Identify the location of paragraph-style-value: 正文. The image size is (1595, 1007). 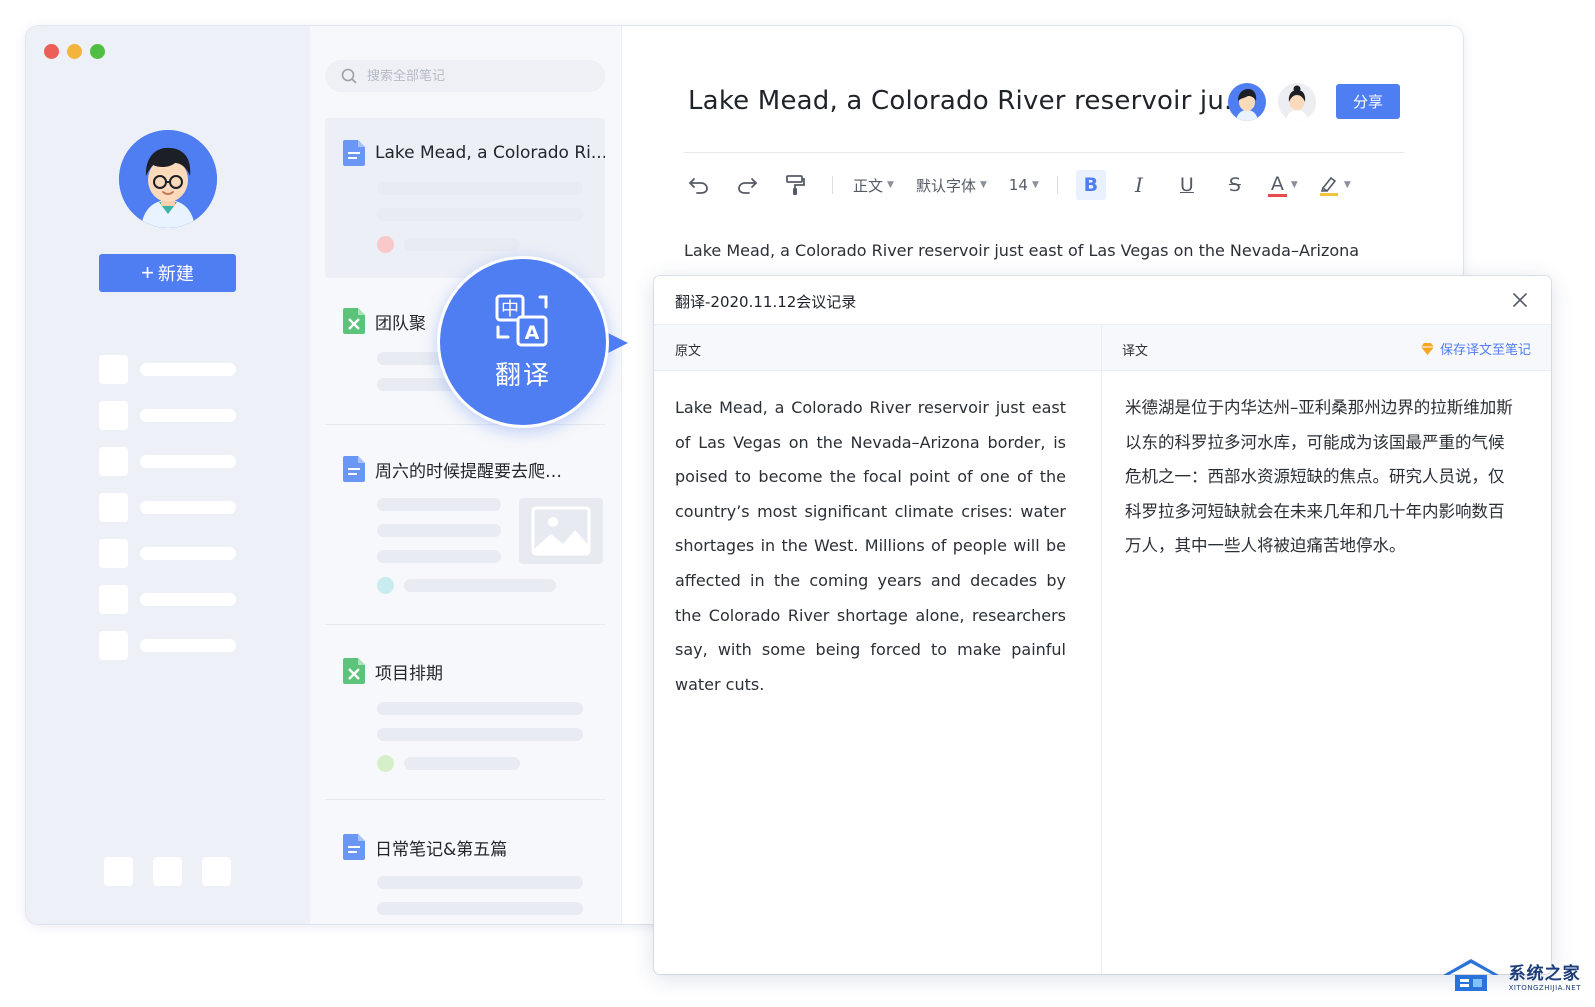
(868, 185).